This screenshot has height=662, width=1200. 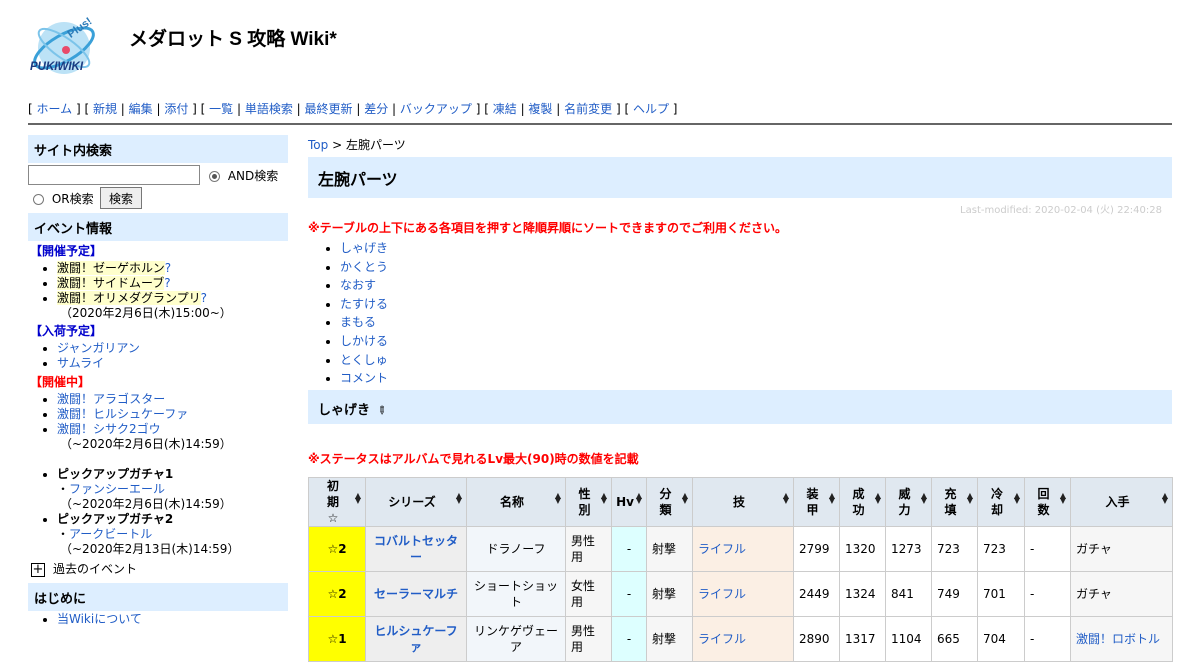 I want to click on nav-link: バックアップ, so click(x=436, y=109).